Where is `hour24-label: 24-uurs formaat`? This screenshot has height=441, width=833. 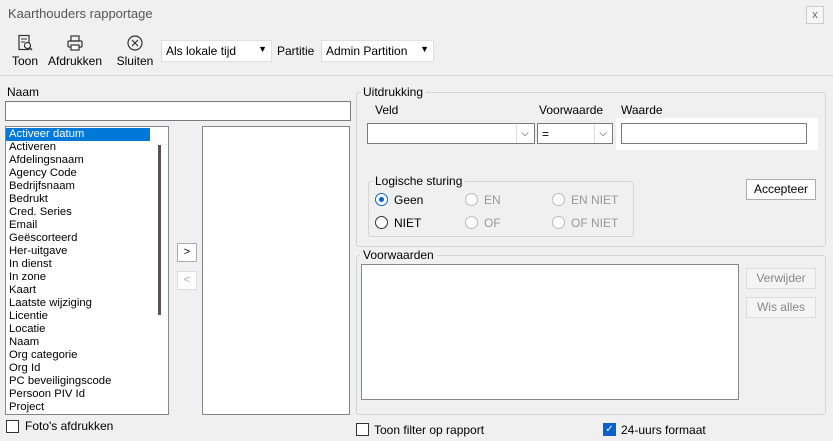
hour24-label: 24-uurs formaat is located at coordinates (663, 430).